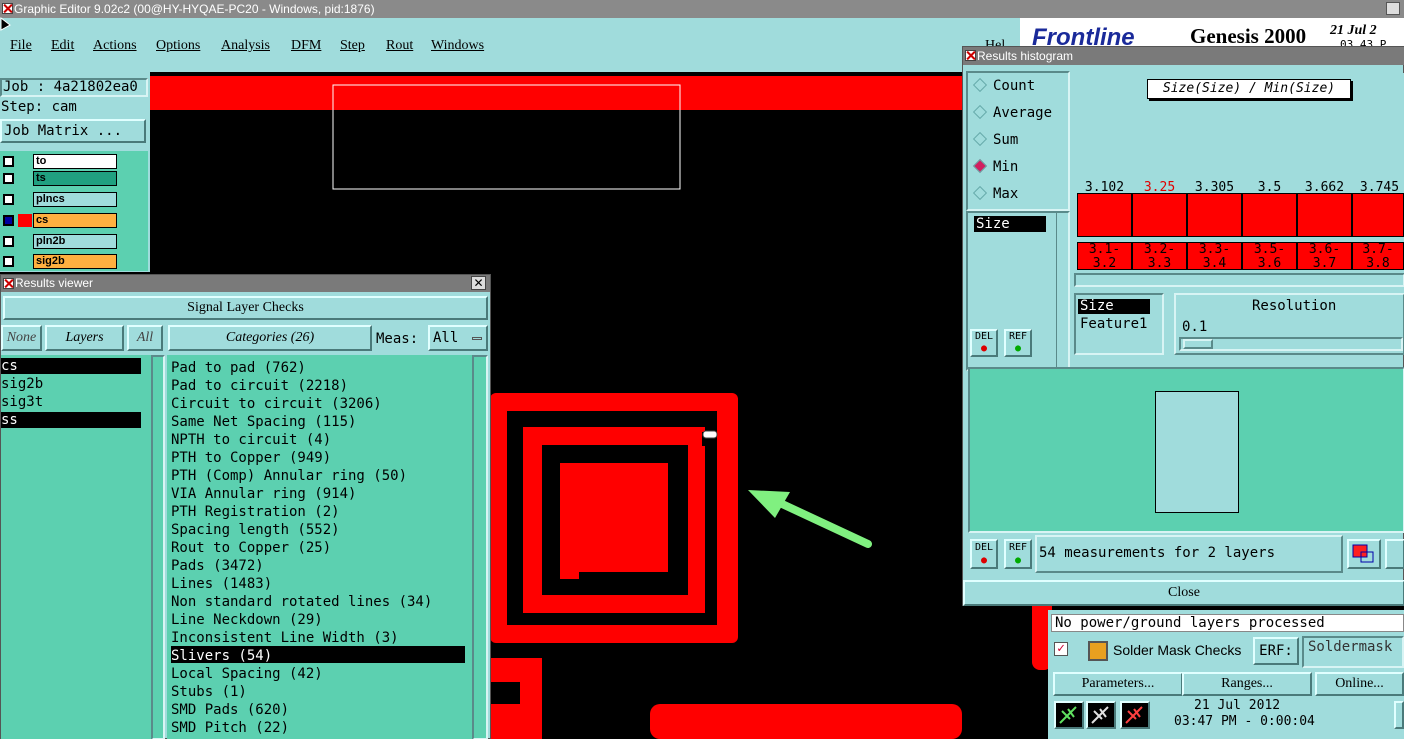  What do you see at coordinates (301, 602) in the screenshot?
I see `category-item: Non standard rotated lines (34)` at bounding box center [301, 602].